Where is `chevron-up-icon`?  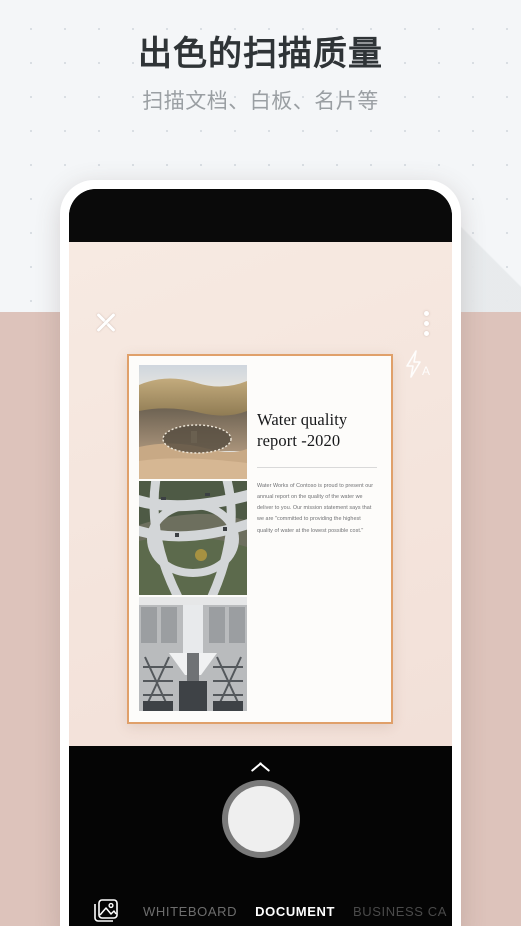 chevron-up-icon is located at coordinates (261, 768).